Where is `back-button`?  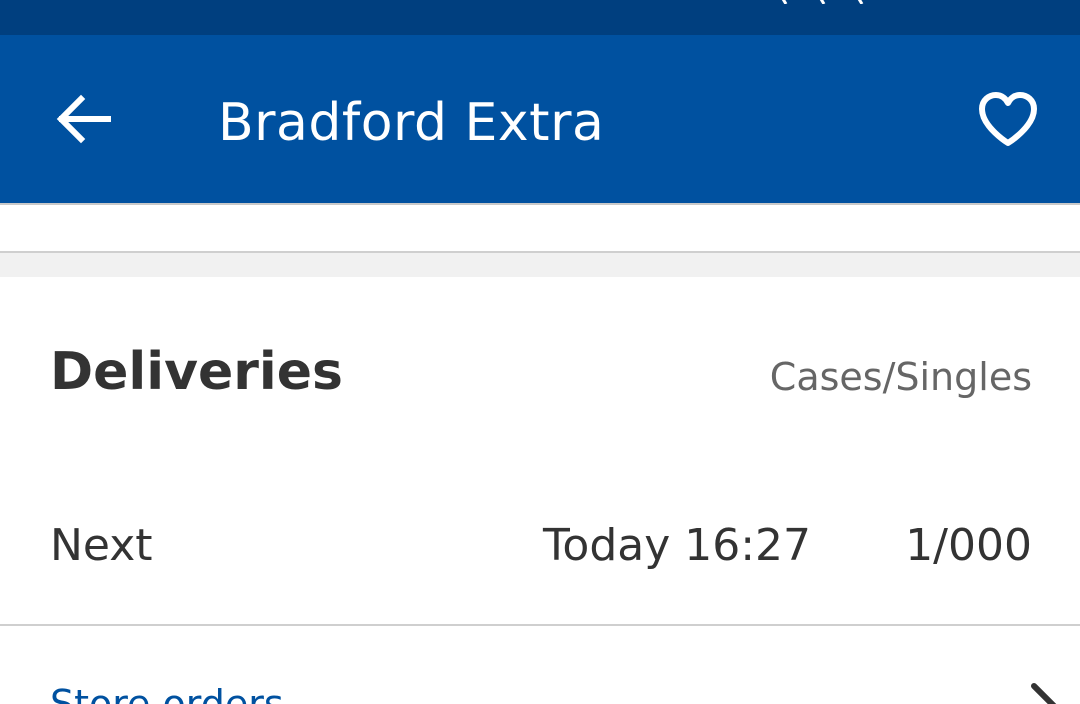 back-button is located at coordinates (83, 119).